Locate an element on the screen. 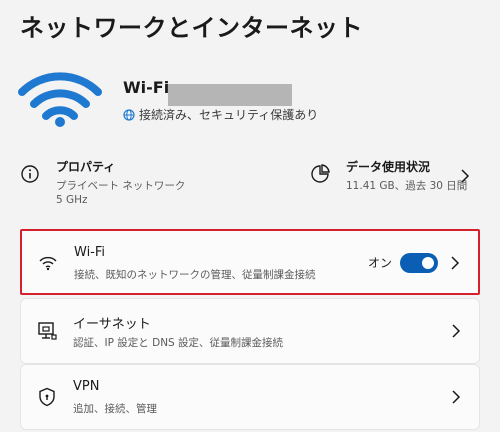  vpn-card-subtitle: 追加、接続、管理 is located at coordinates (115, 409).